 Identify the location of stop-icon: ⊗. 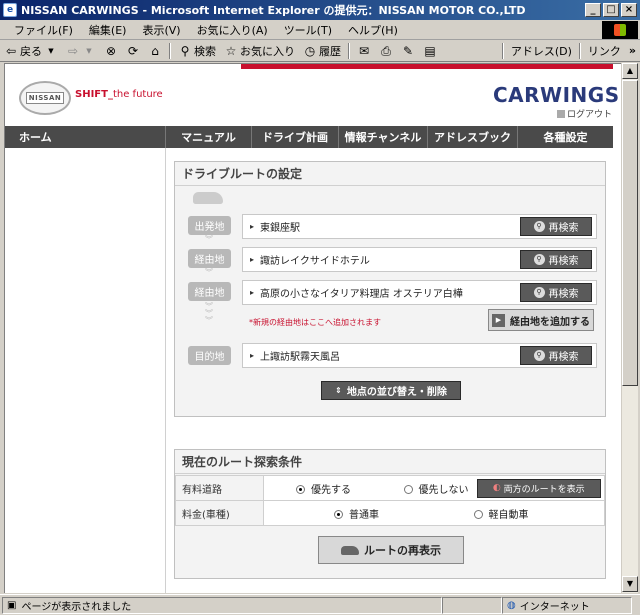
(111, 50).